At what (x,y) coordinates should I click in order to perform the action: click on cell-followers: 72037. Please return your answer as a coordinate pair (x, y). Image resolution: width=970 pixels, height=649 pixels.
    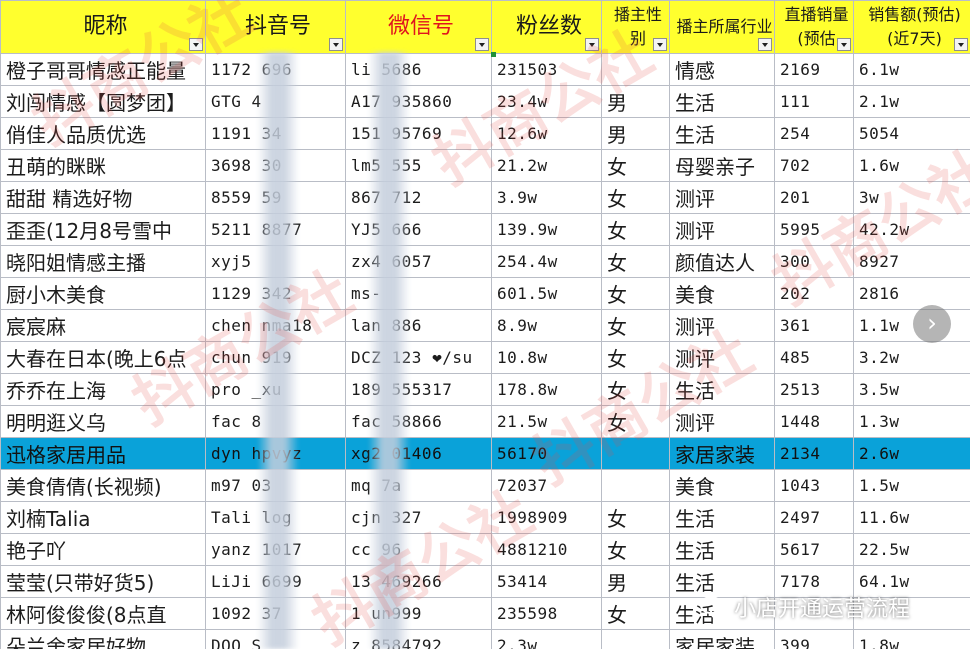
    Looking at the image, I should click on (546, 485).